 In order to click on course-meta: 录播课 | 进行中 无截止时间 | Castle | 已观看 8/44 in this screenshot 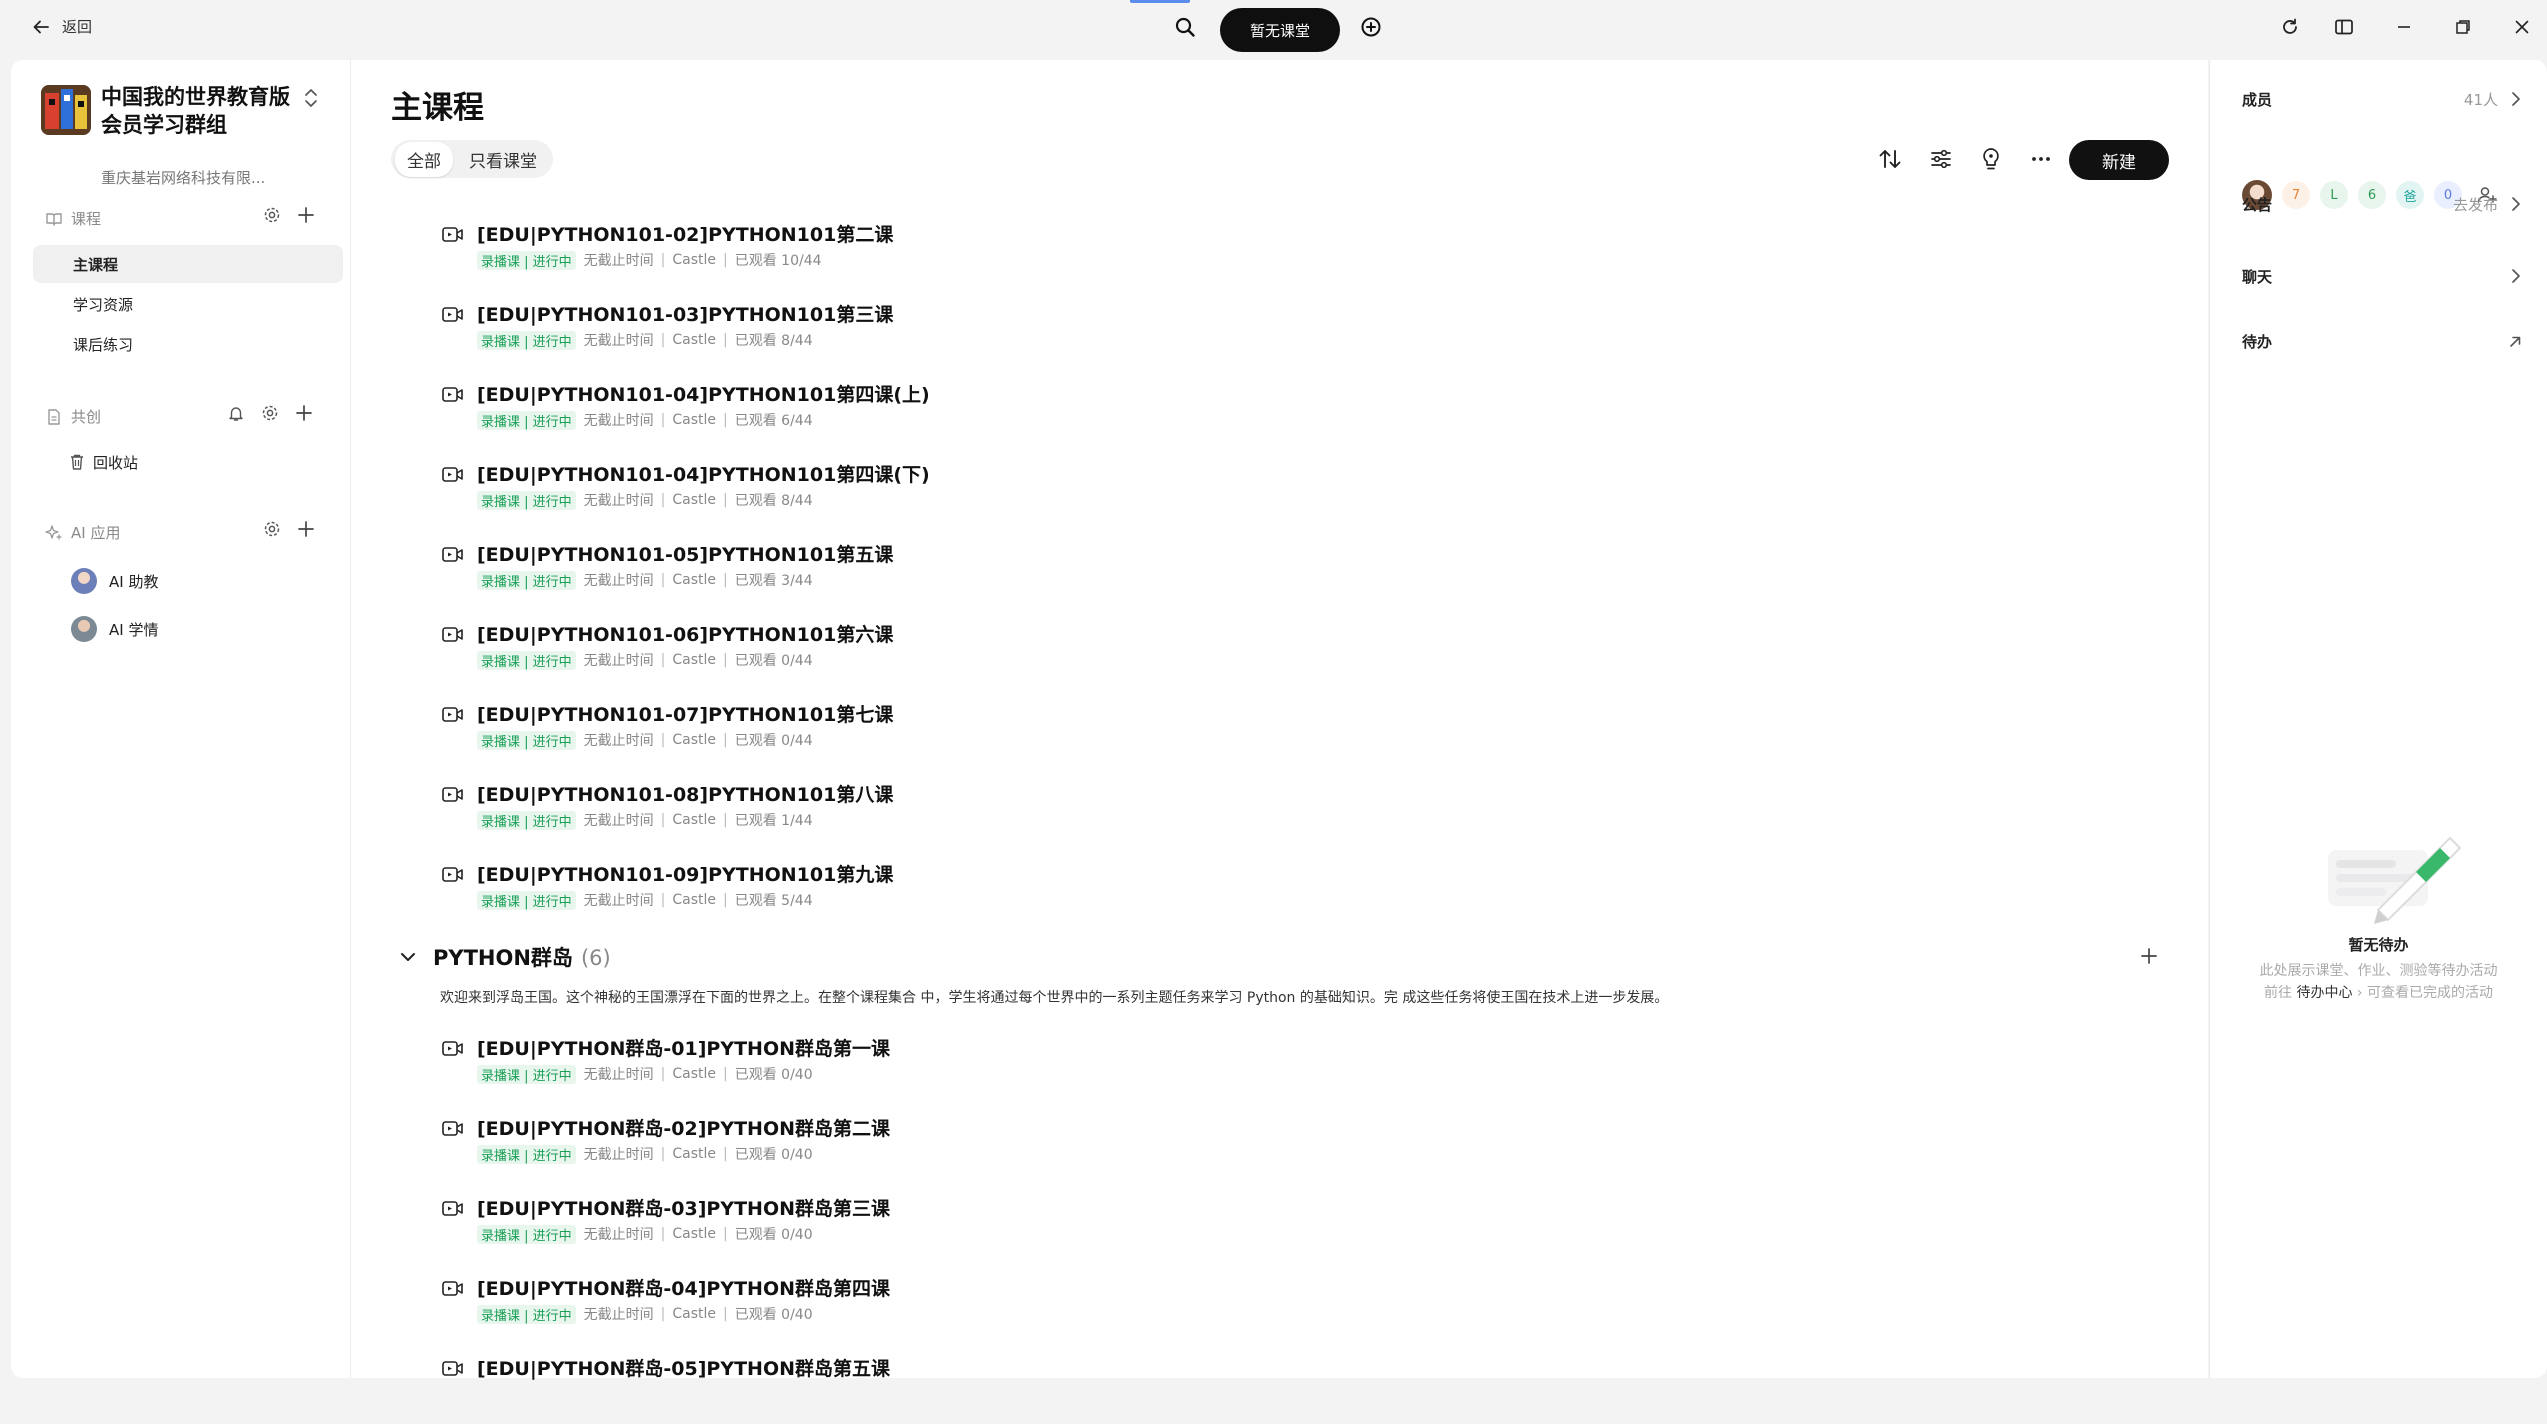, I will do `click(645, 500)`.